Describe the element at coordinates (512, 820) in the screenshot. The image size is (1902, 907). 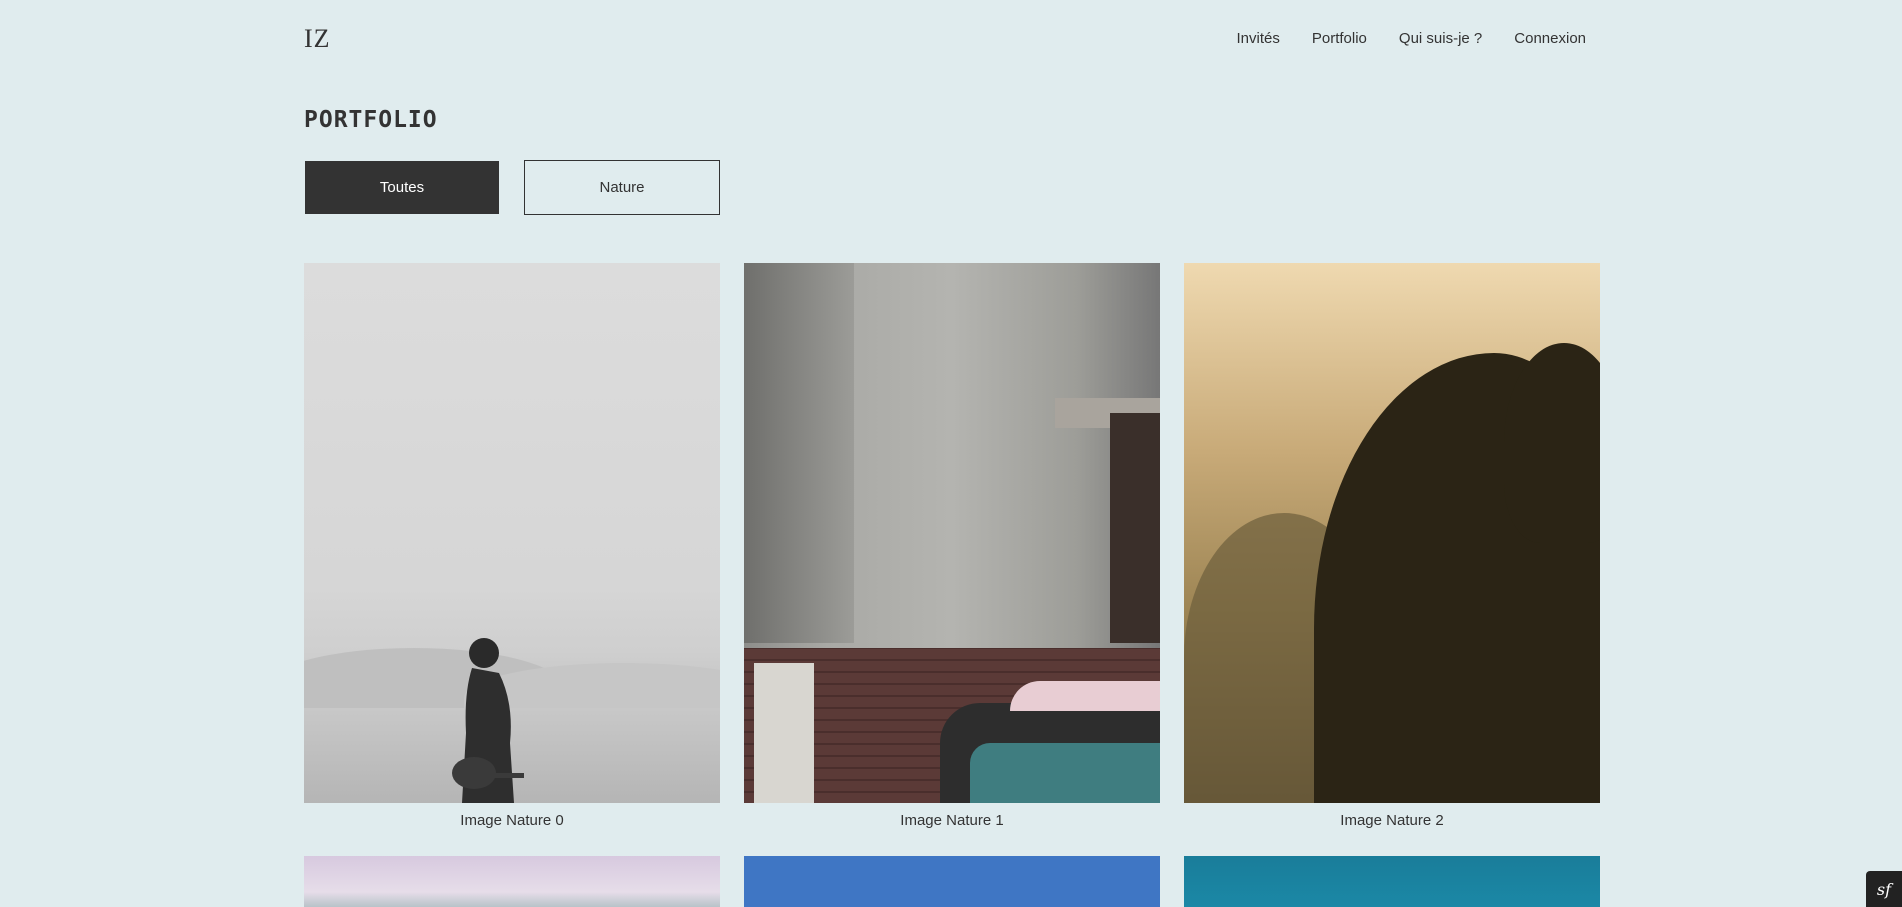
I see `gallery-caption: Image Nature 0` at that location.